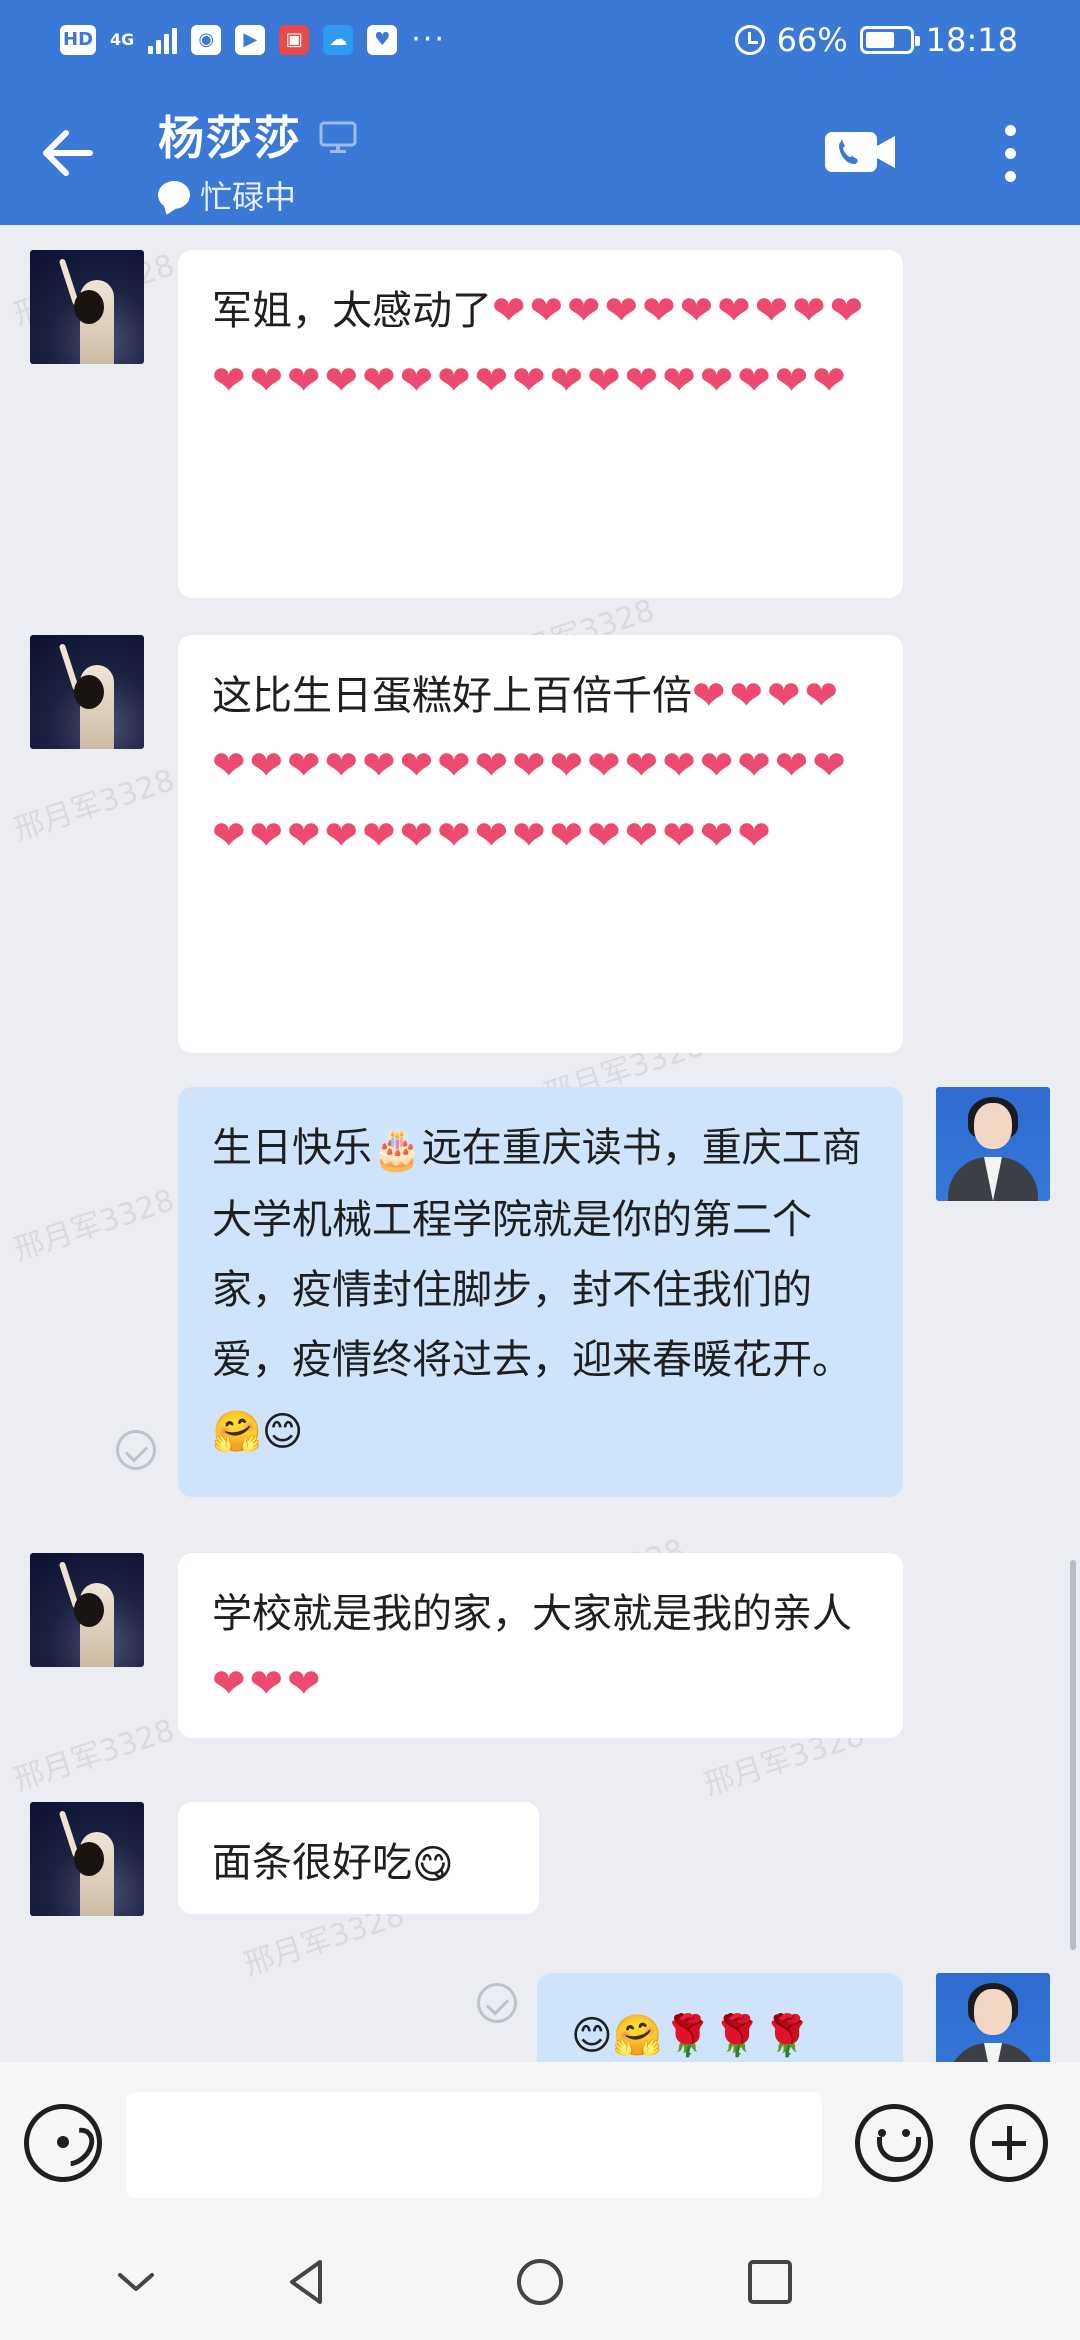  Describe the element at coordinates (250, 40) in the screenshot. I see `app-icon: ▶` at that location.